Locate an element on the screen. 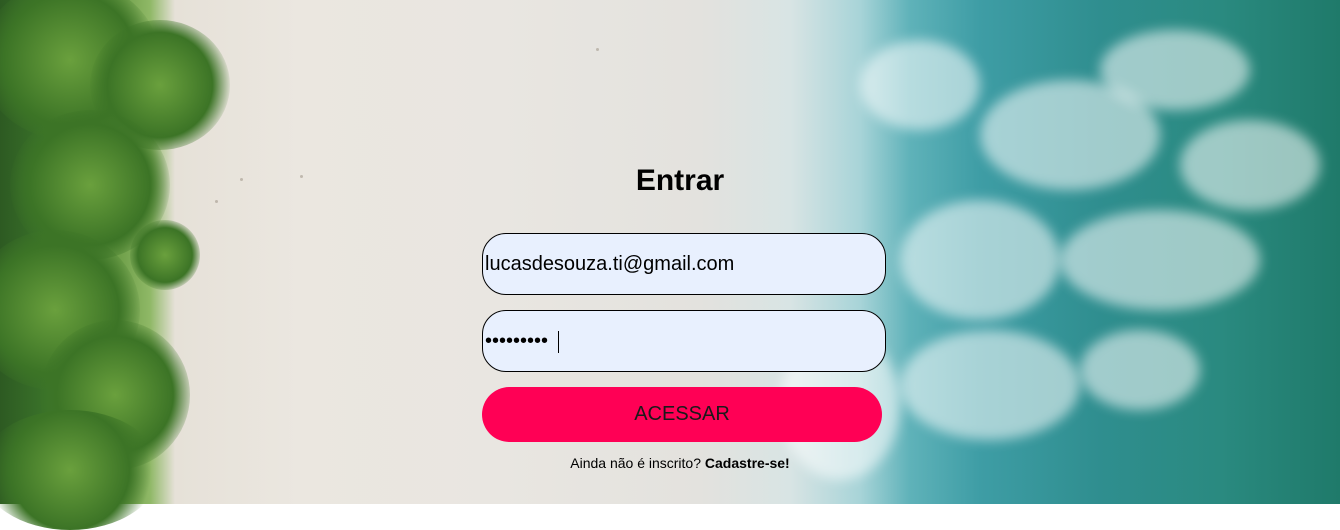 The width and height of the screenshot is (1340, 530). password-input is located at coordinates (684, 341).